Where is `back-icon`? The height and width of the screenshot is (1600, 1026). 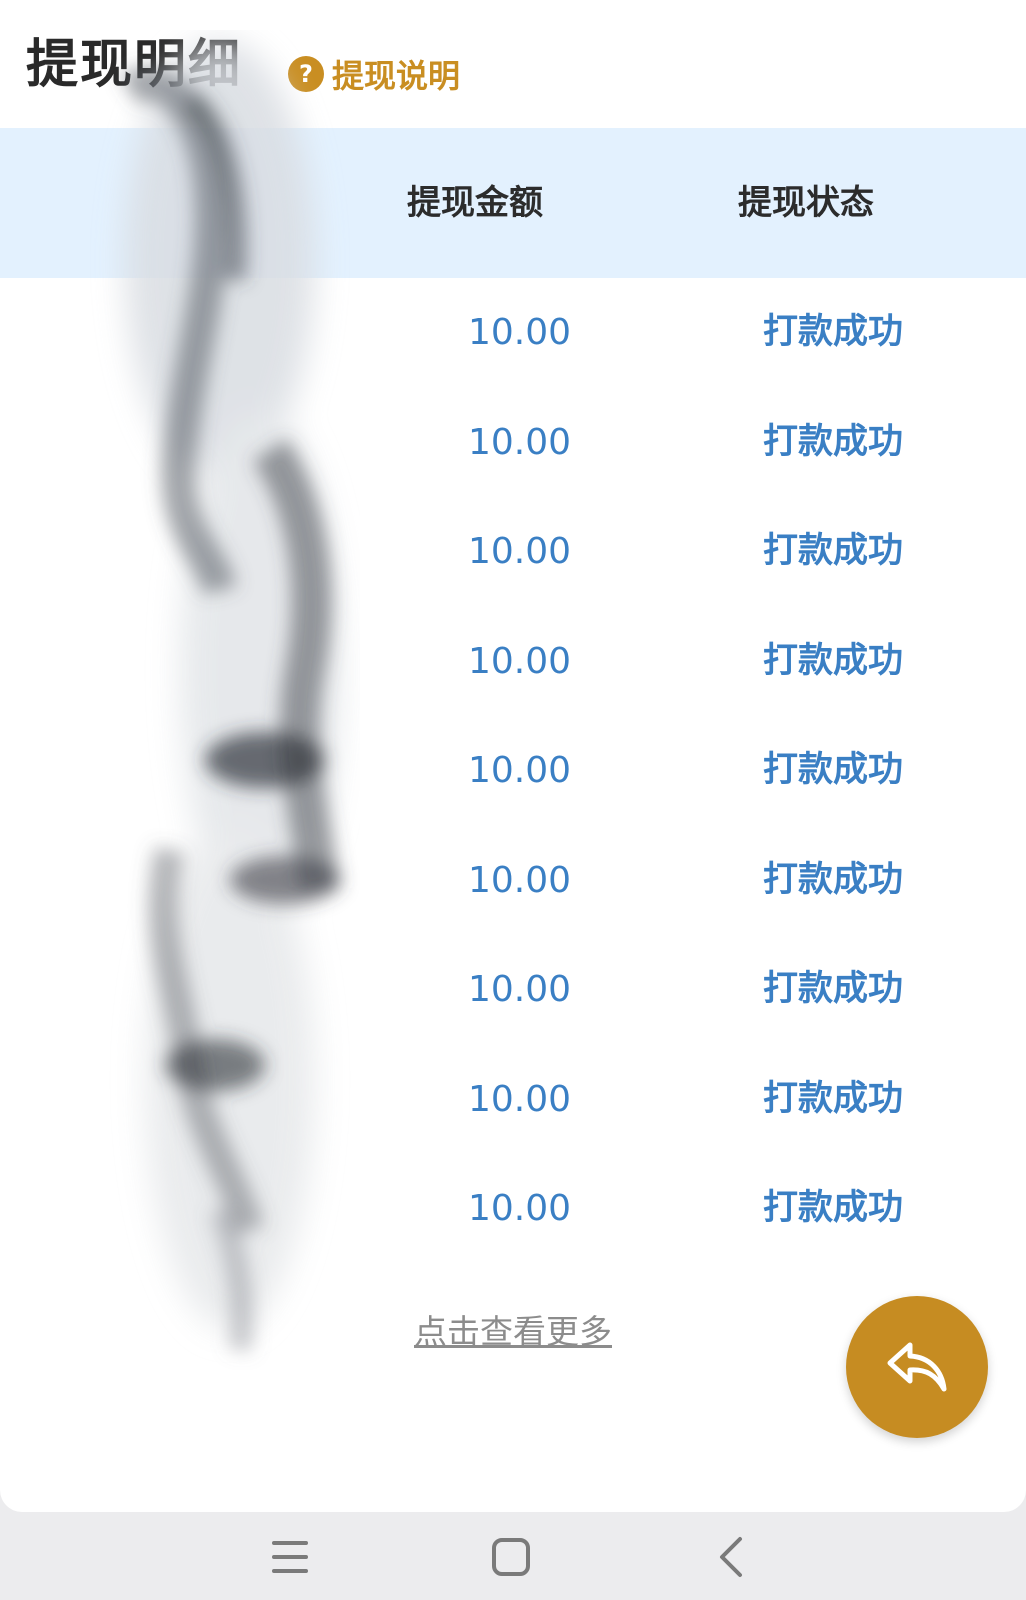 back-icon is located at coordinates (731, 1557).